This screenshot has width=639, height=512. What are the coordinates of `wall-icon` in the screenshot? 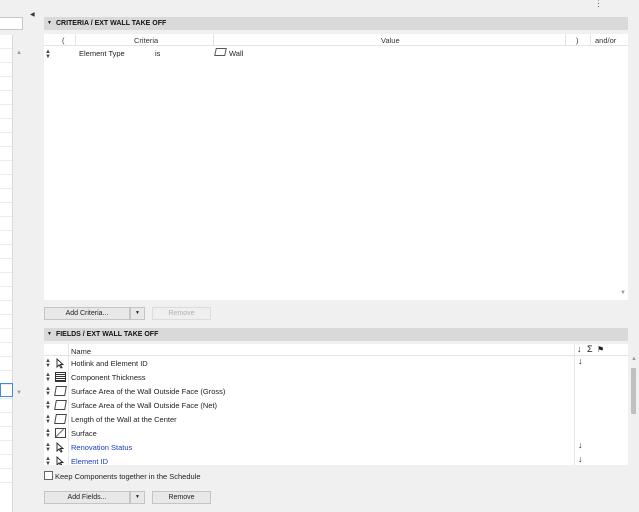 It's located at (220, 52).